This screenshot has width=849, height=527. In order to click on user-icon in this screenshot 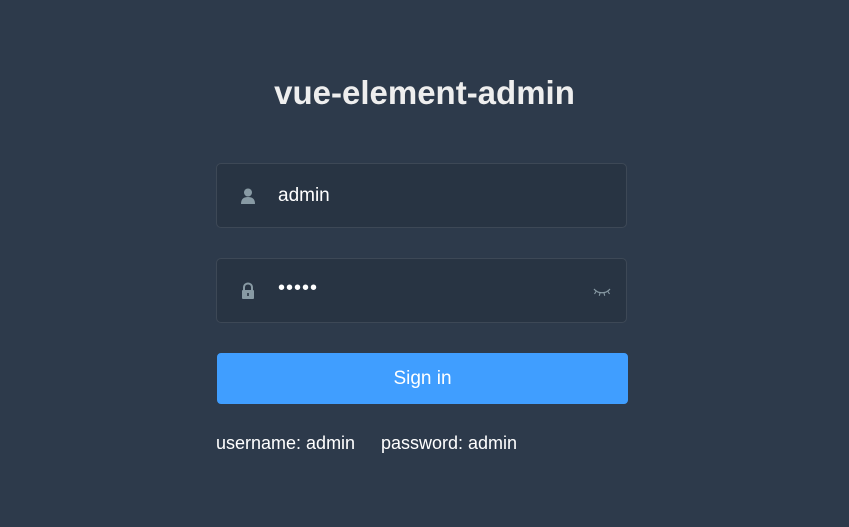, I will do `click(248, 196)`.